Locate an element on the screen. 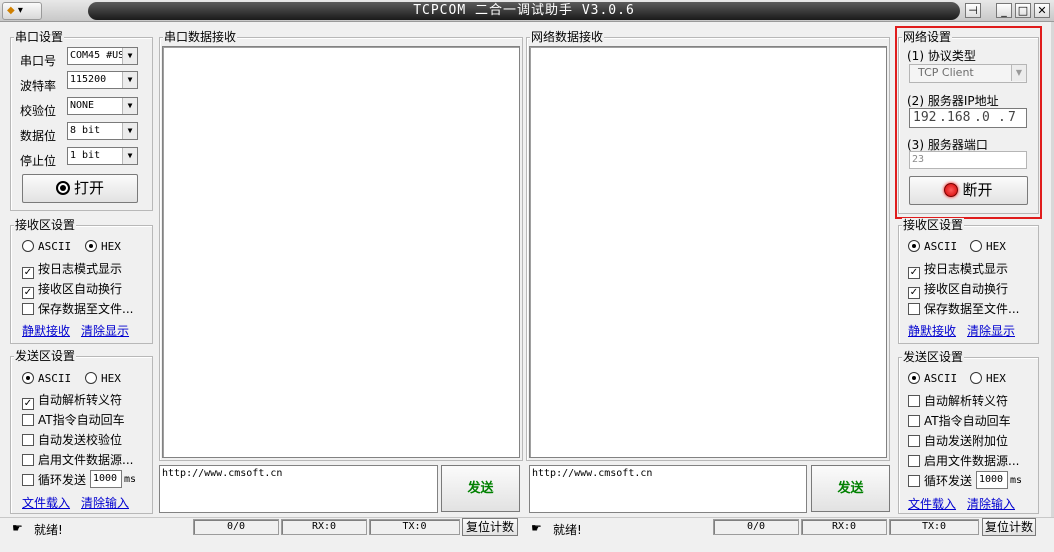 Image resolution: width=1054 pixels, height=552 pixels. right-at-return-checkbox: AT指令自动回车 is located at coordinates (959, 420).